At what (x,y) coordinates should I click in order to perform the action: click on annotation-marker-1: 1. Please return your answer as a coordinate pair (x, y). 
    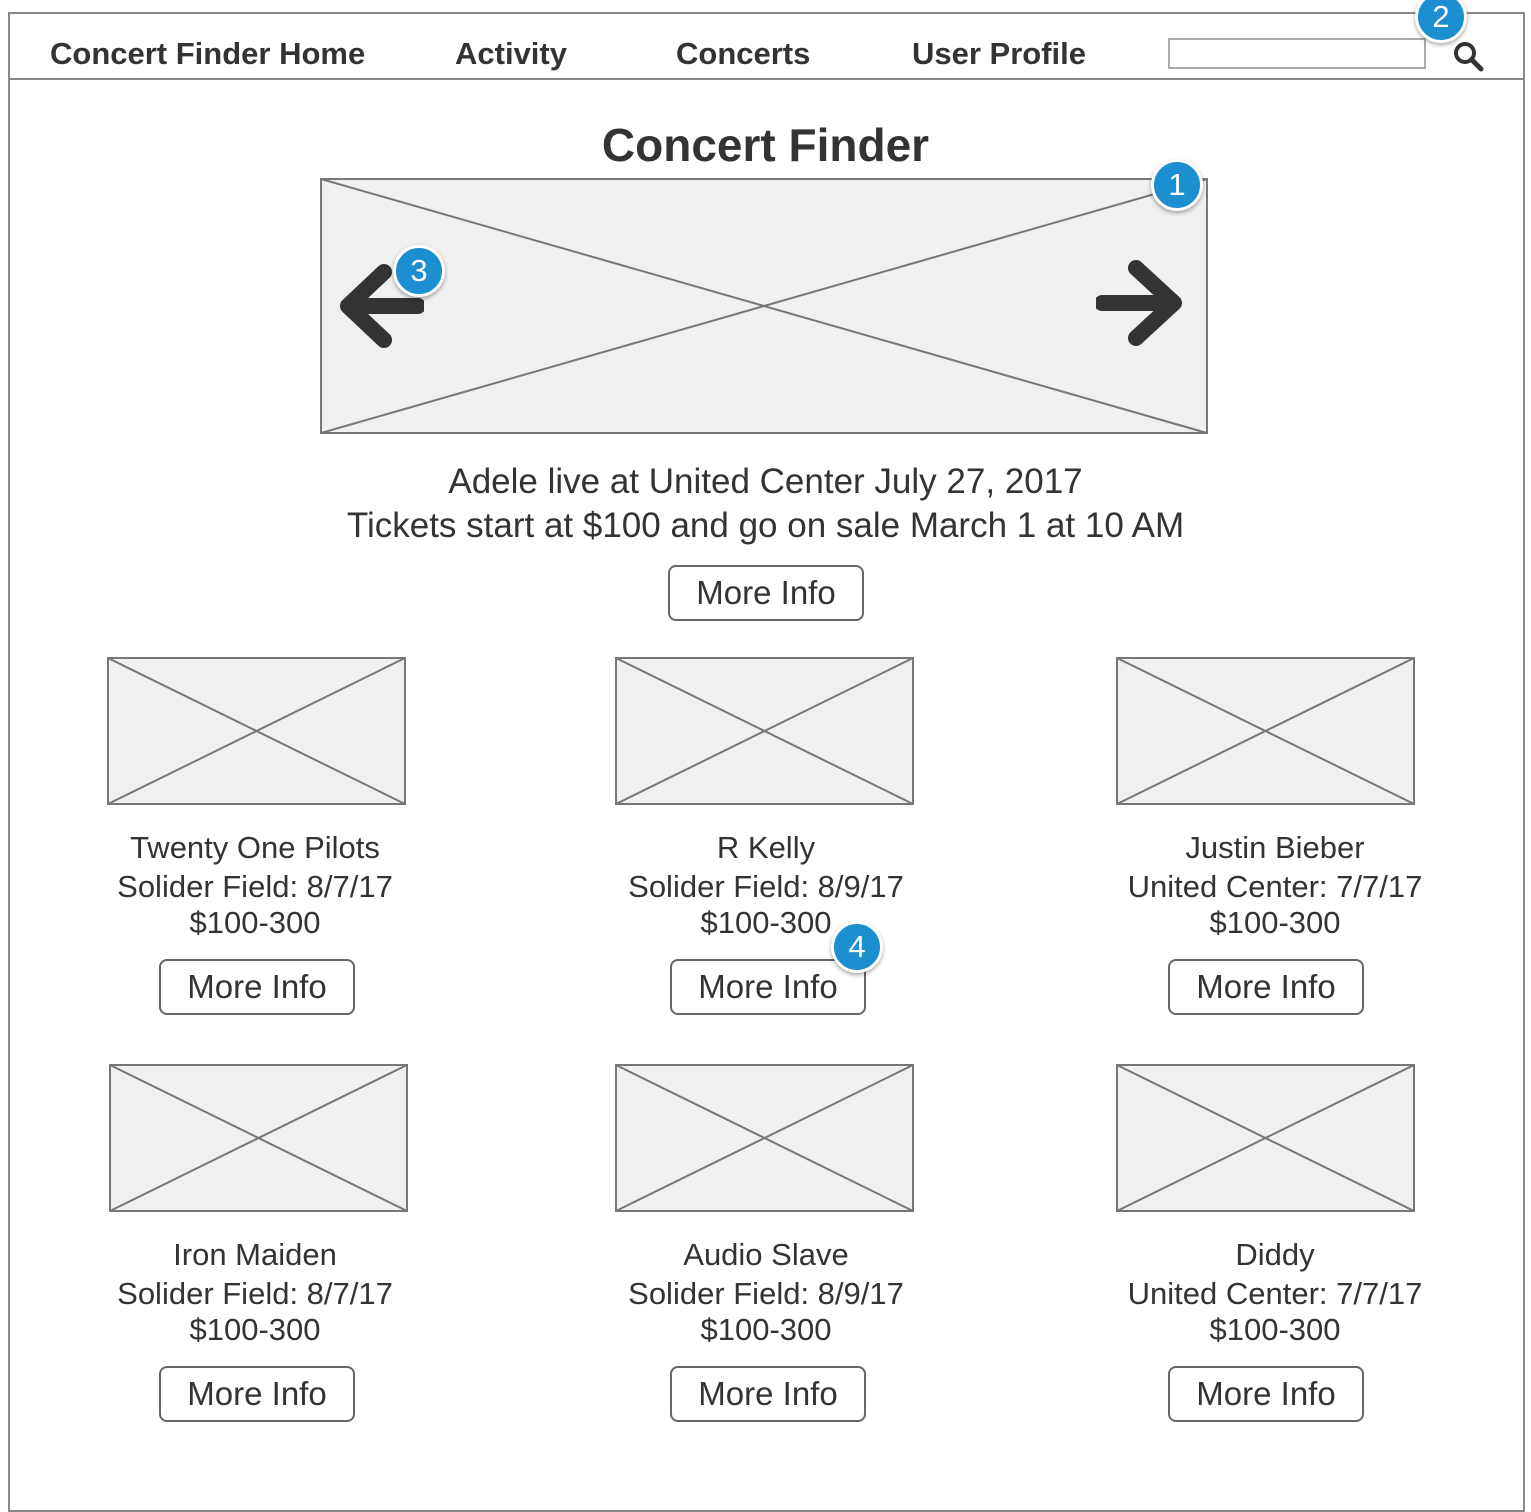
    Looking at the image, I should click on (1177, 185).